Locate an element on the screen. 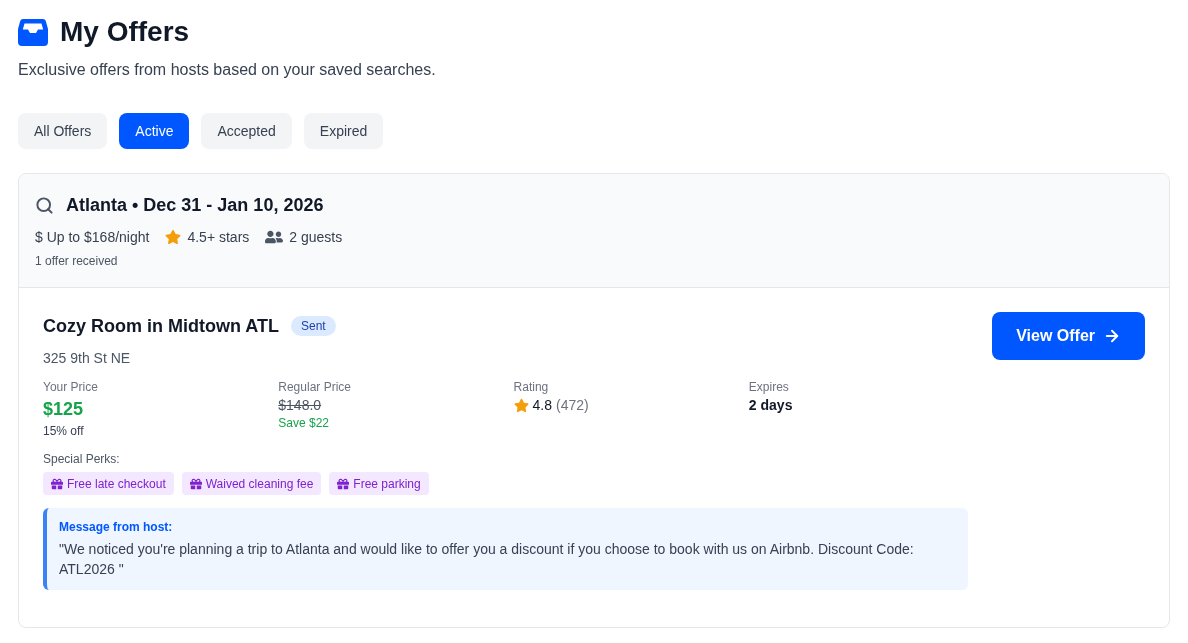 This screenshot has width=1188, height=643. status-badge: Sent is located at coordinates (313, 326).